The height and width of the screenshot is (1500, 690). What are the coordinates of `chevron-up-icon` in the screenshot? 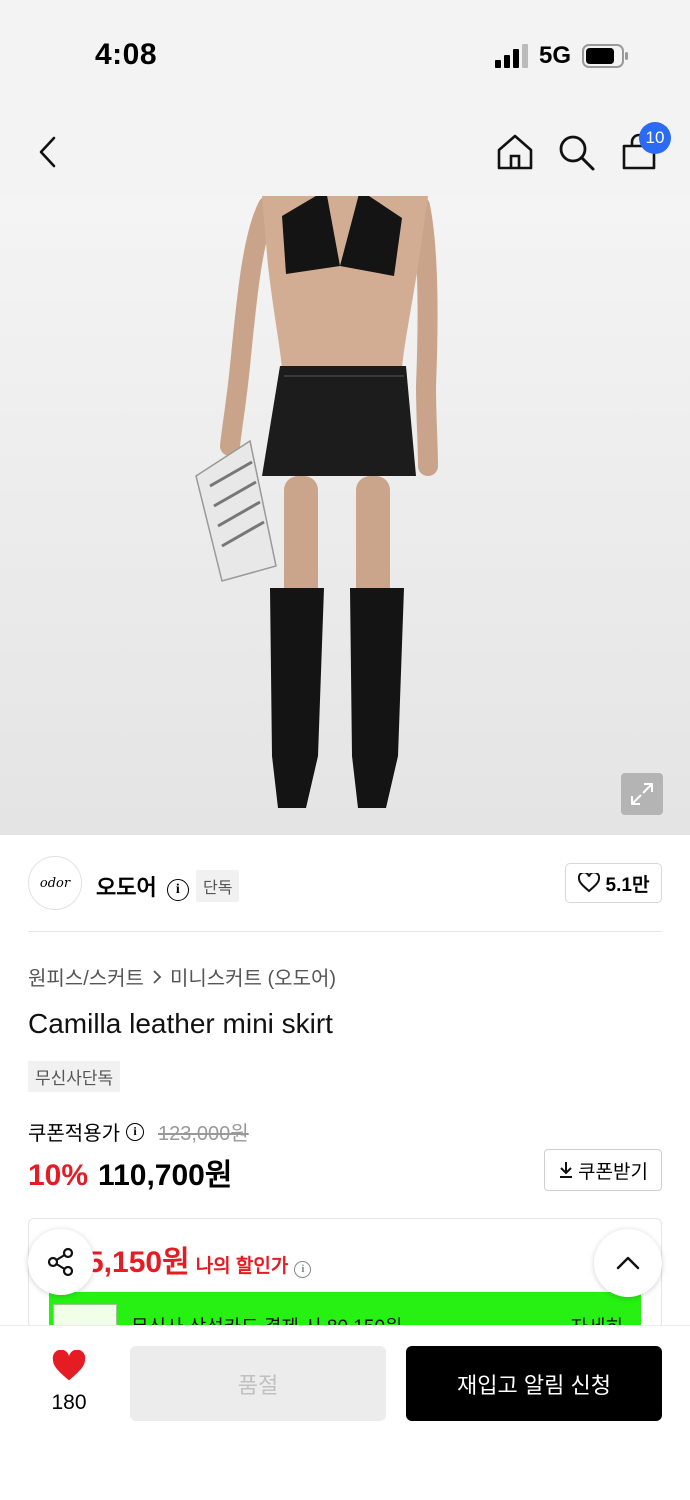 It's located at (628, 1263).